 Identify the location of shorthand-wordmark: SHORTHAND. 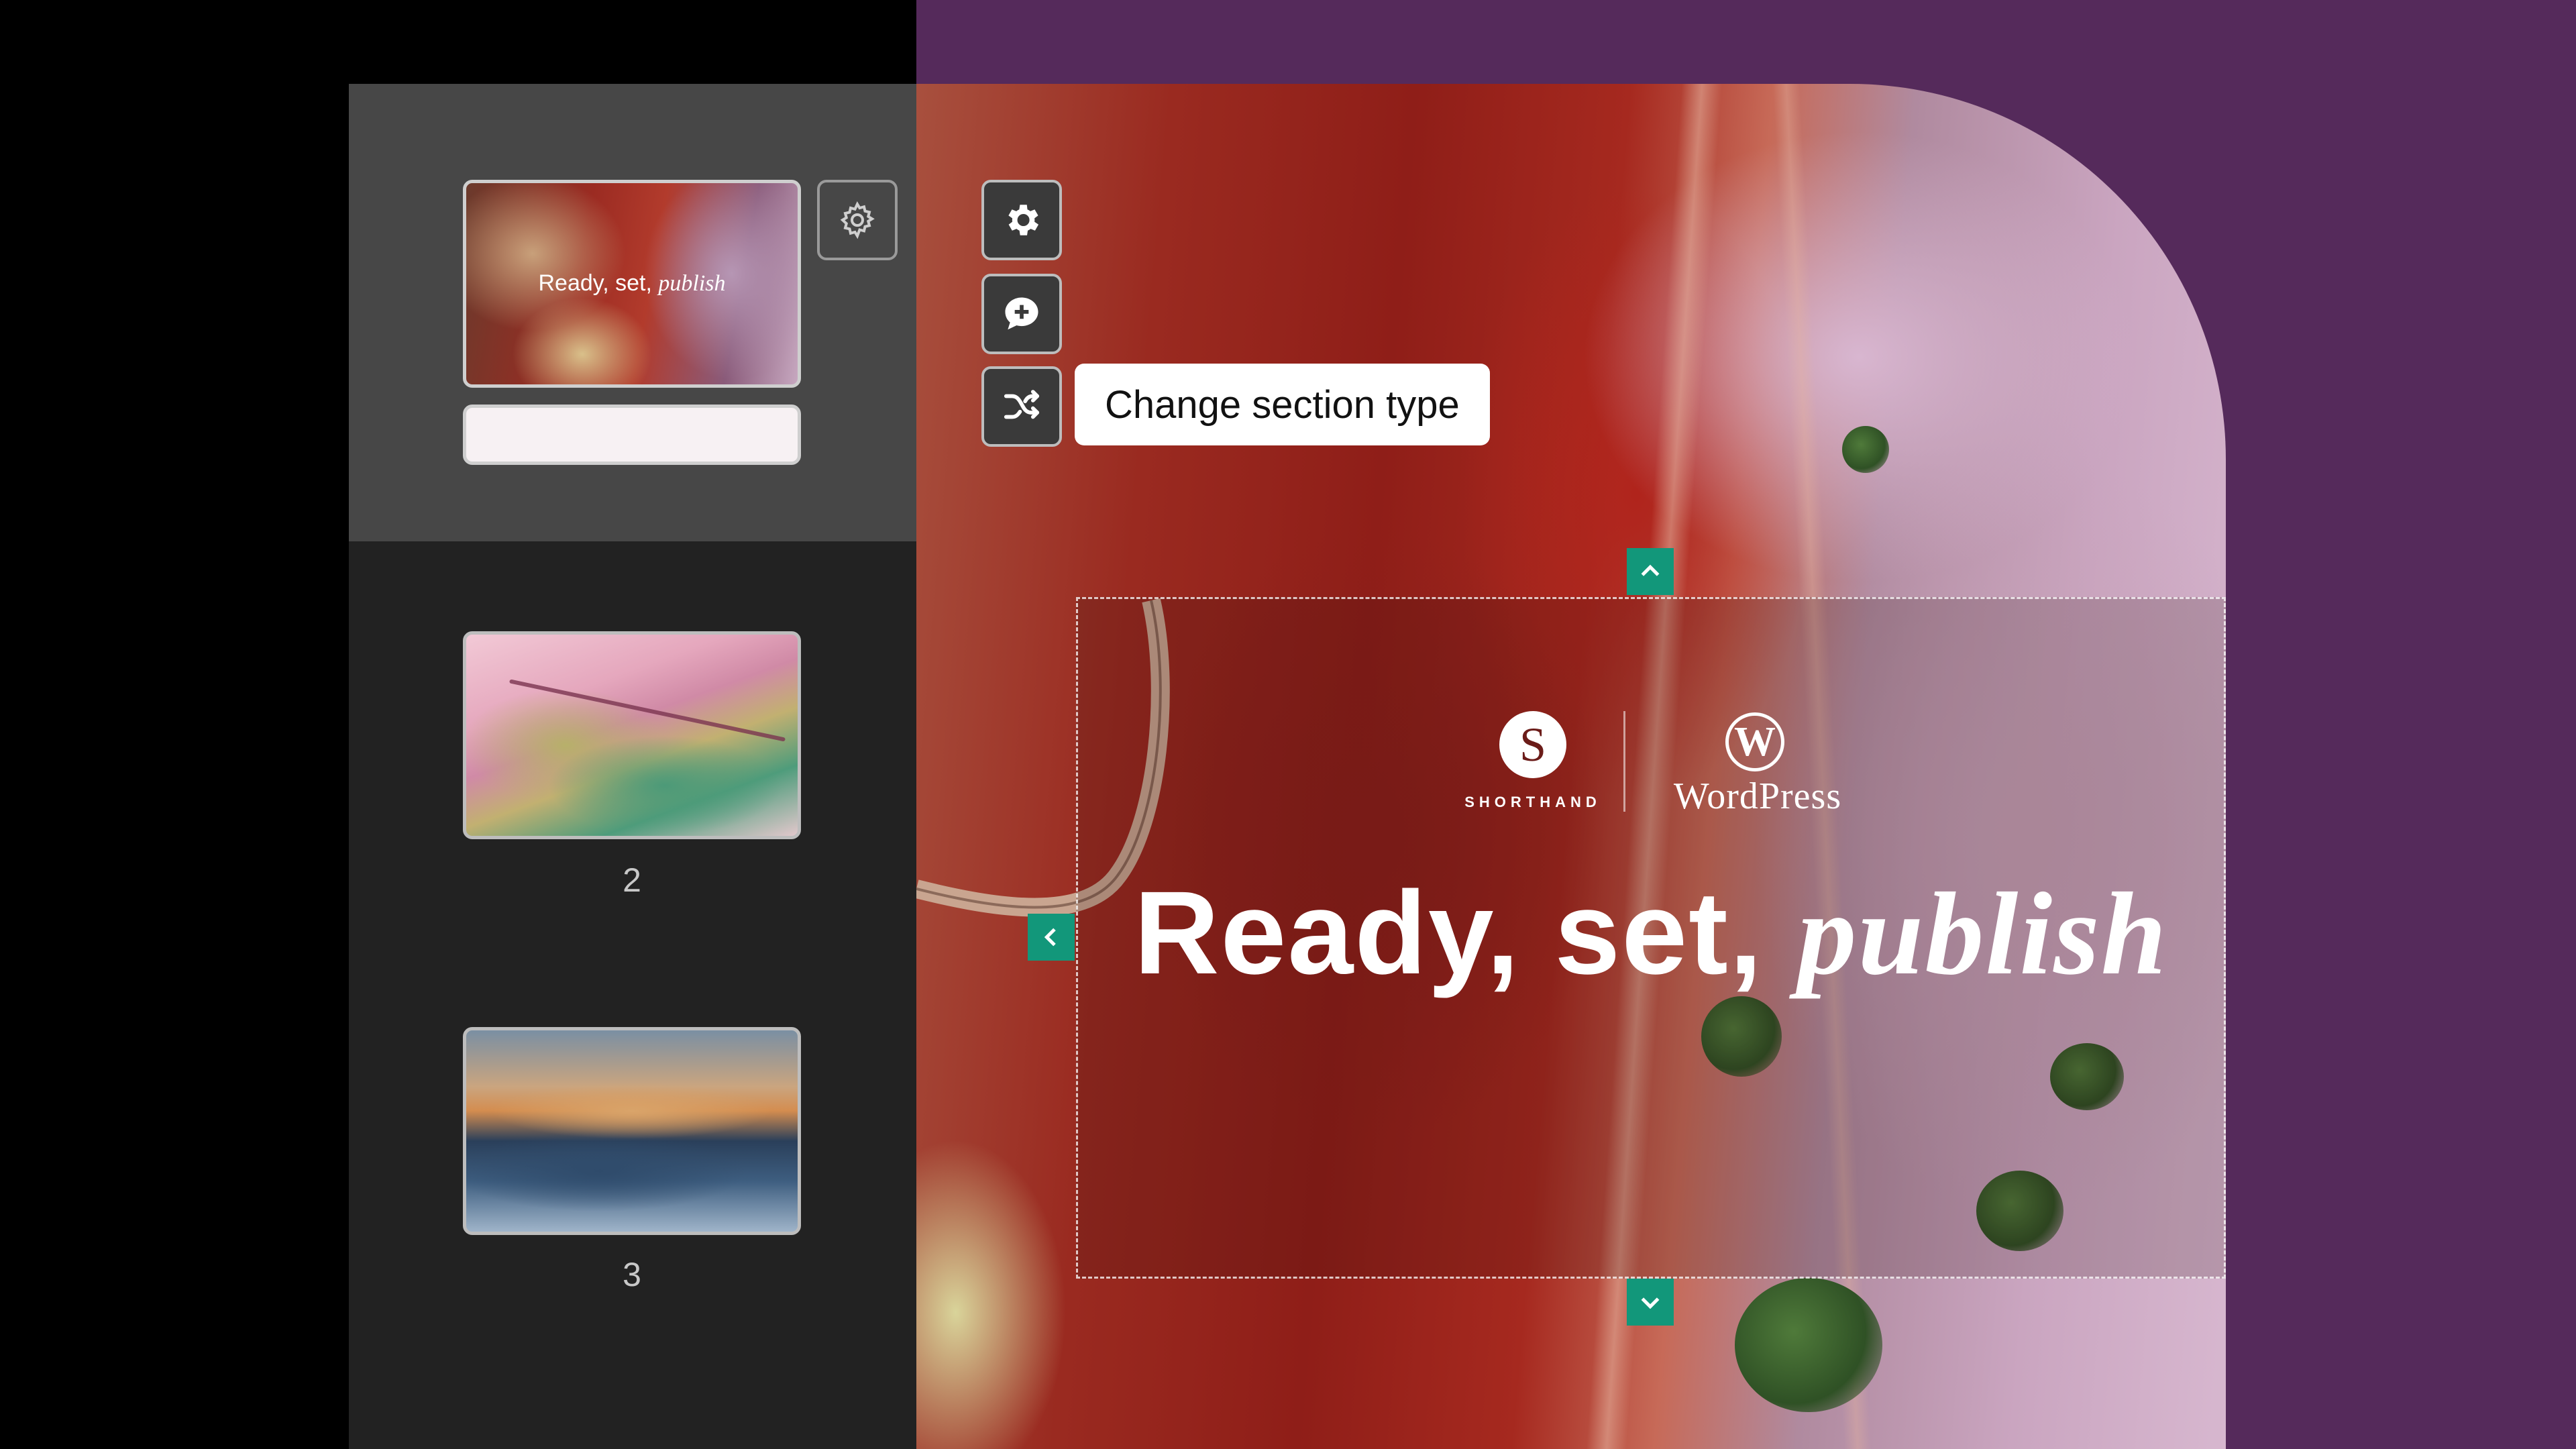
(1532, 802).